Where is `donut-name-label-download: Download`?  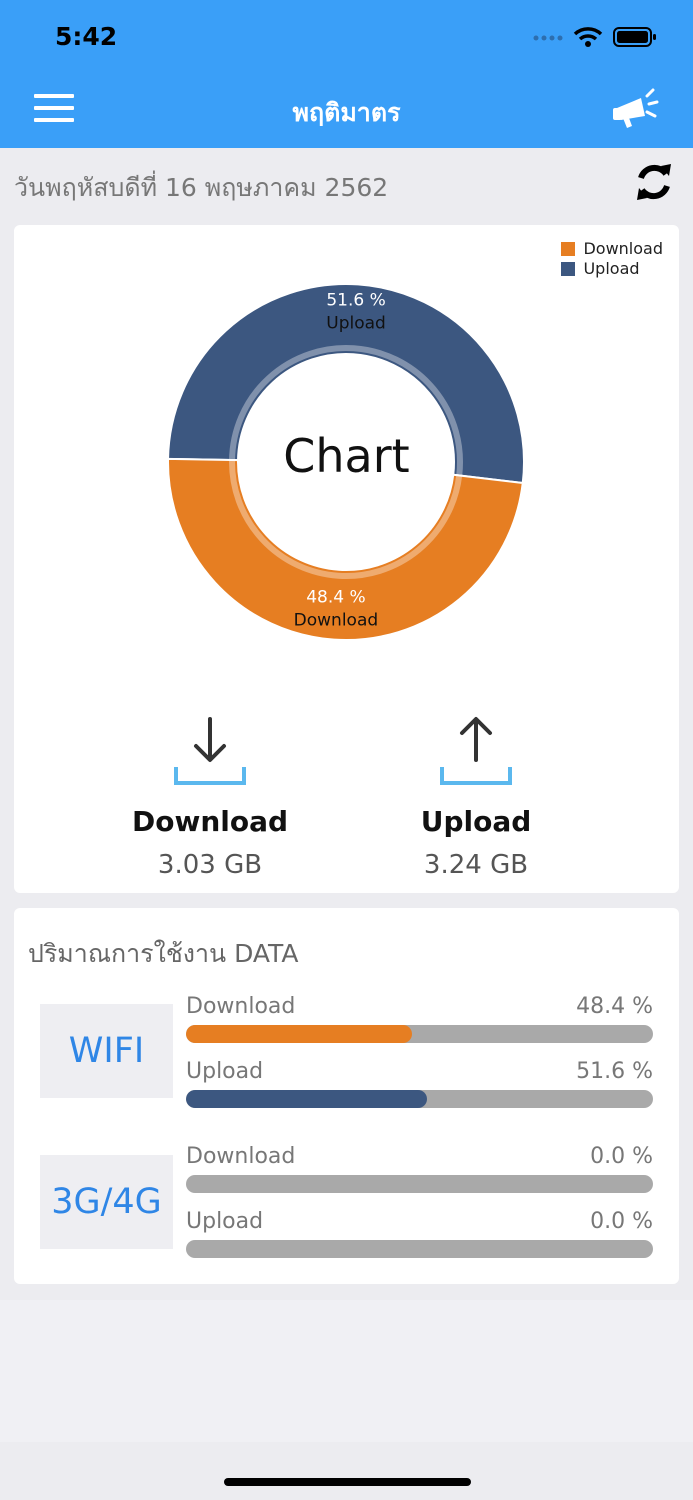 donut-name-label-download: Download is located at coordinates (336, 621).